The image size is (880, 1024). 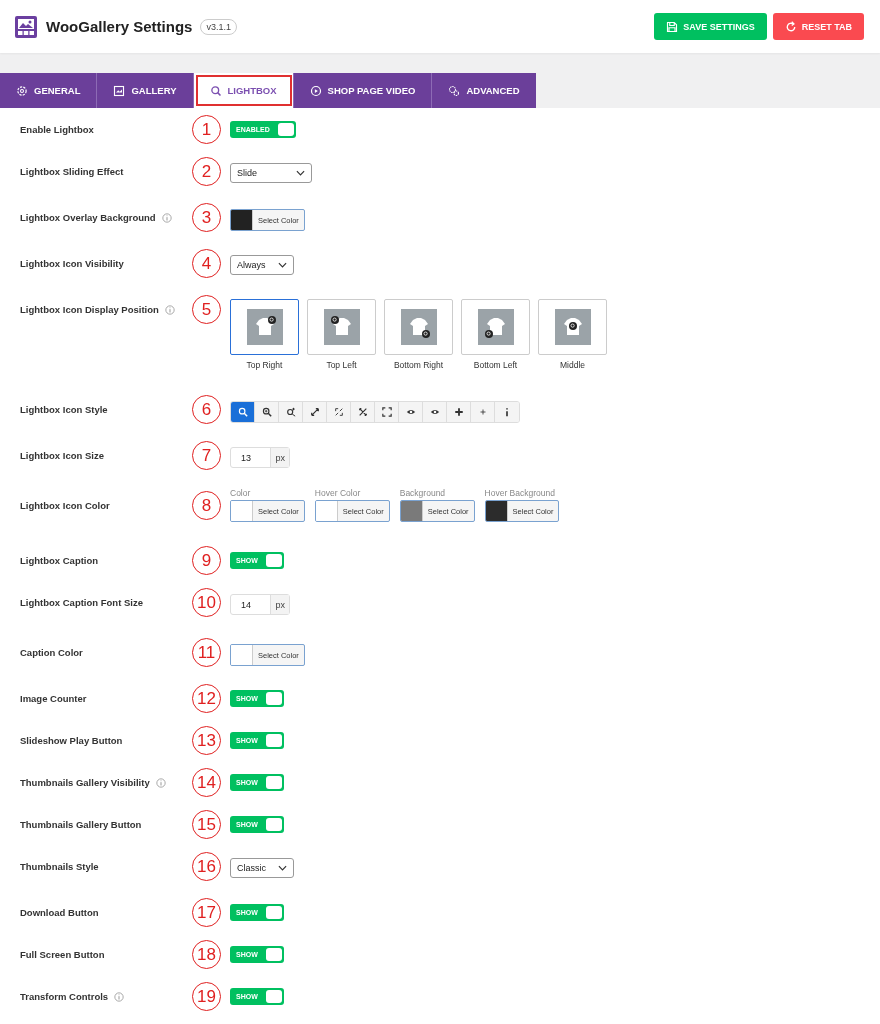 What do you see at coordinates (59, 866) in the screenshot?
I see `setting-label: Thumbnails Style` at bounding box center [59, 866].